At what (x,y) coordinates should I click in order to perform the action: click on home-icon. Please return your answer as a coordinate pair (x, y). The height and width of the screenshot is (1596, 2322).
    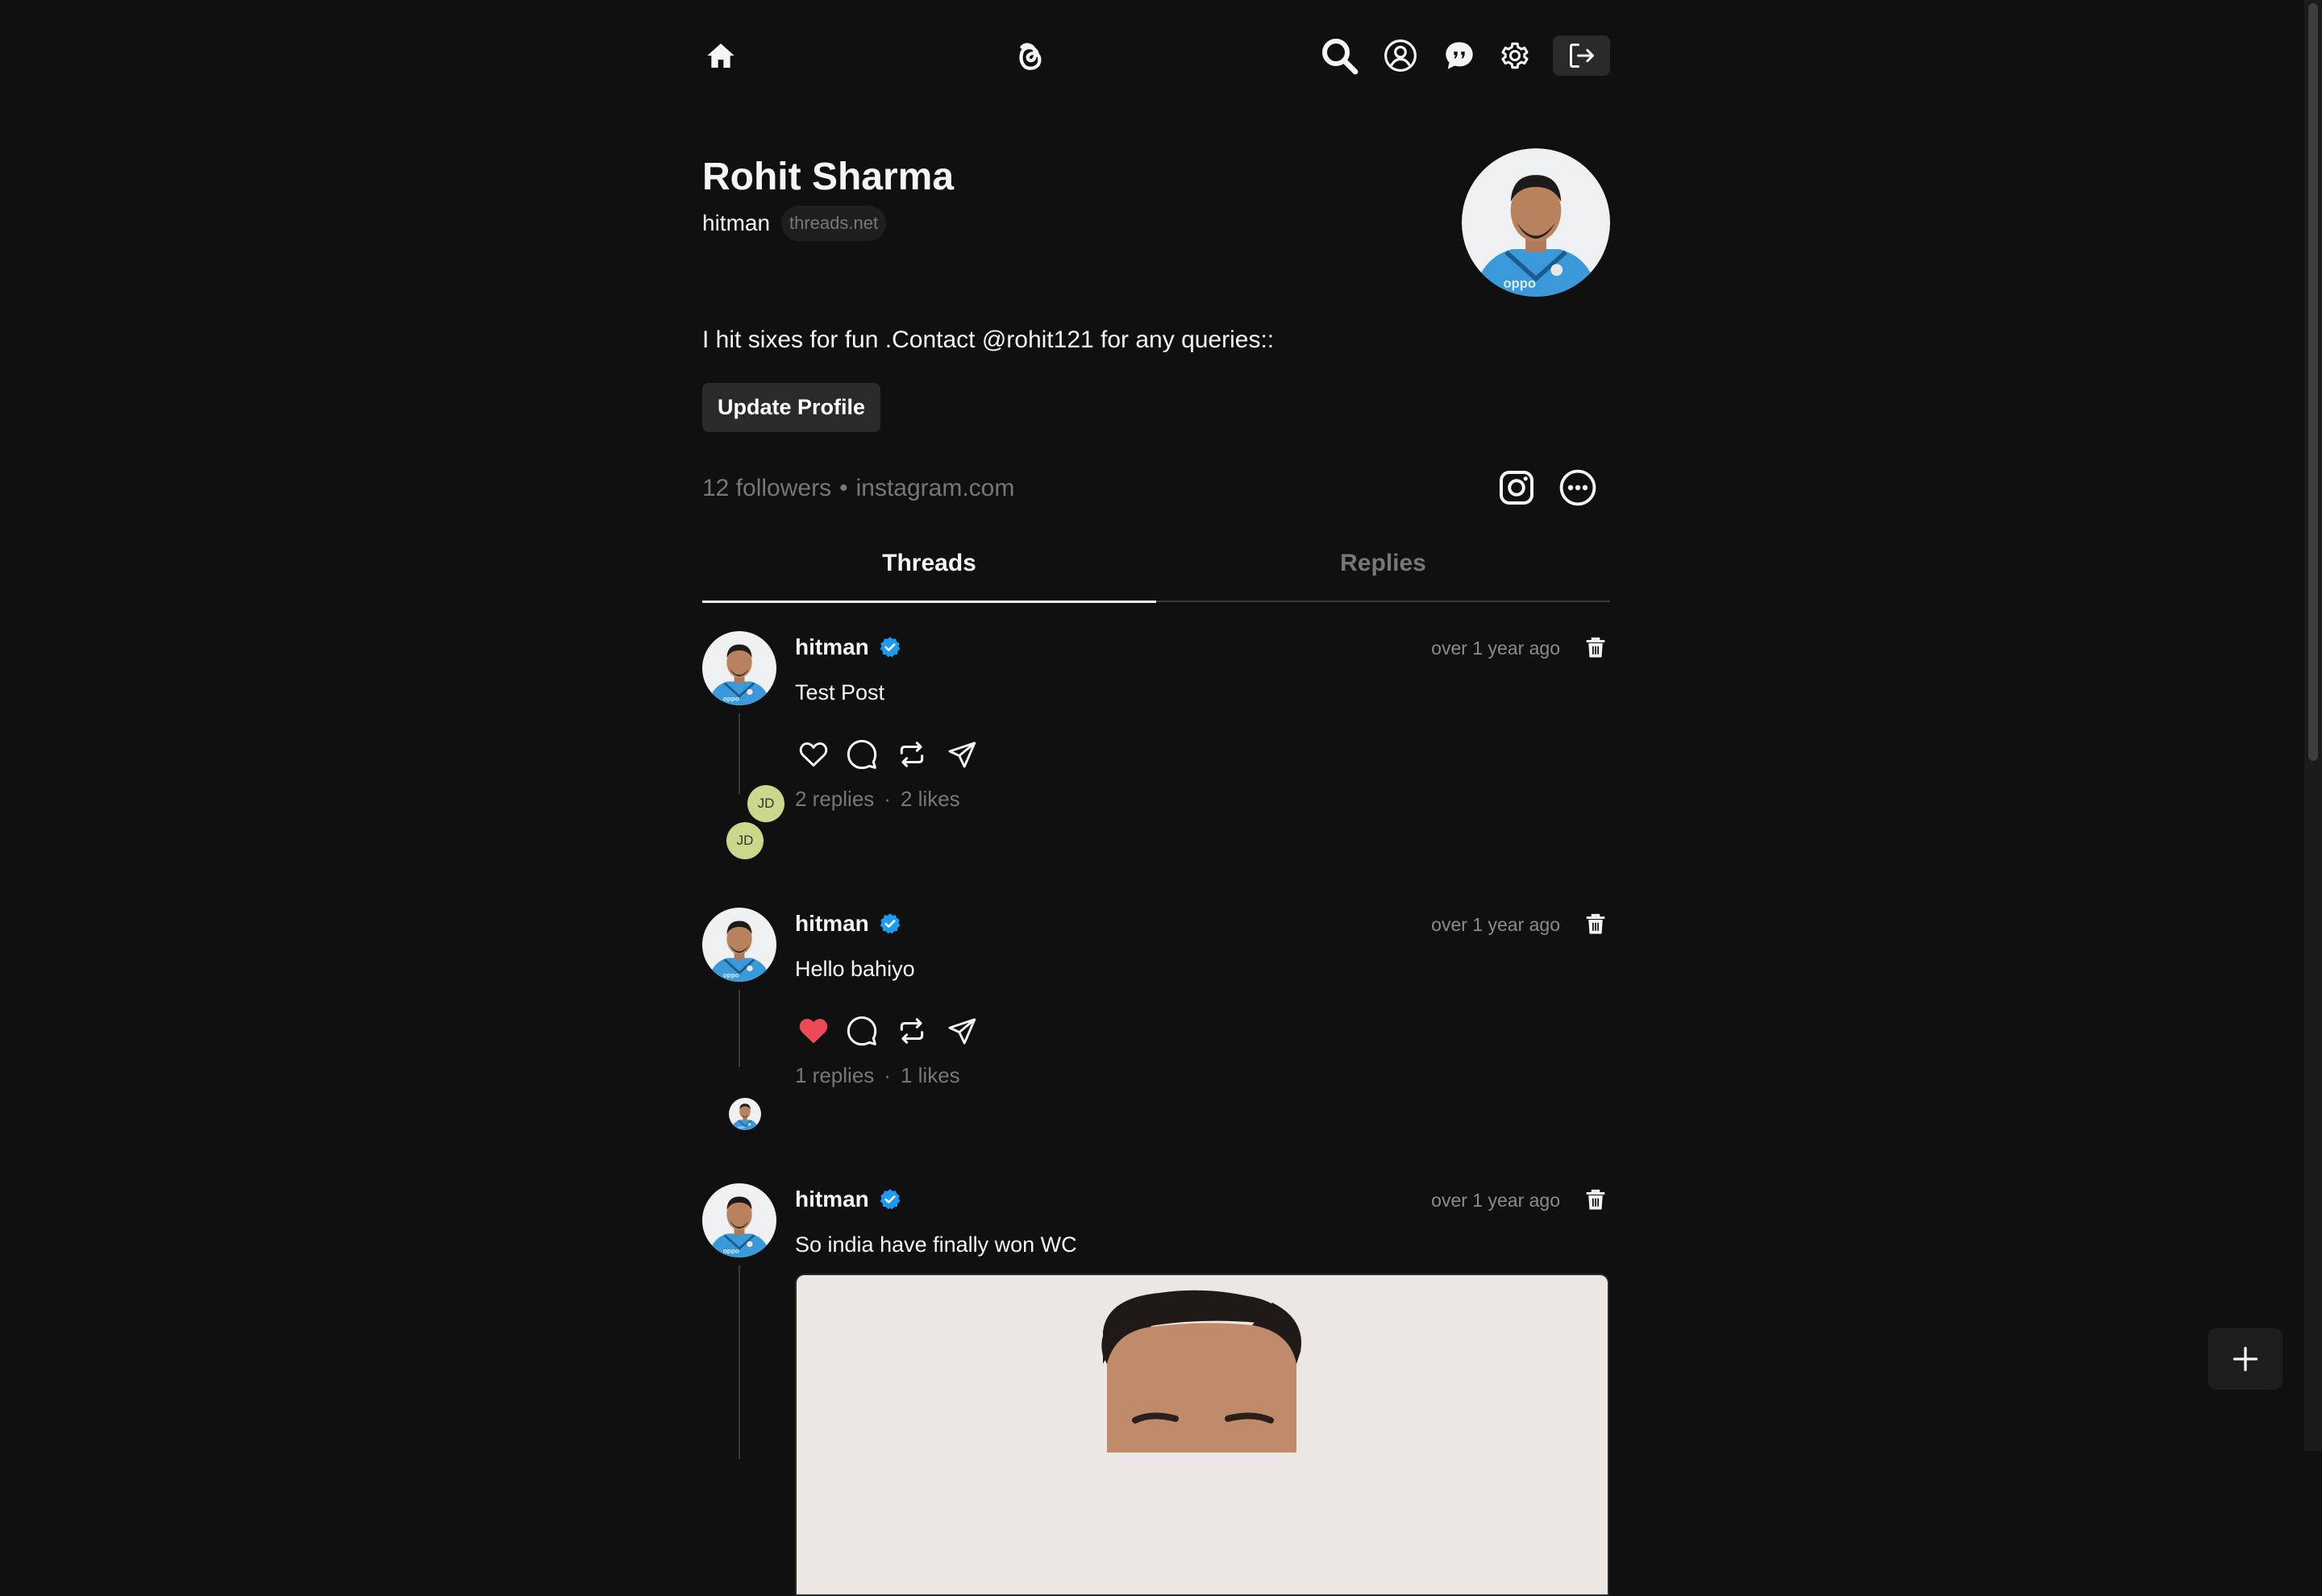
    Looking at the image, I should click on (720, 55).